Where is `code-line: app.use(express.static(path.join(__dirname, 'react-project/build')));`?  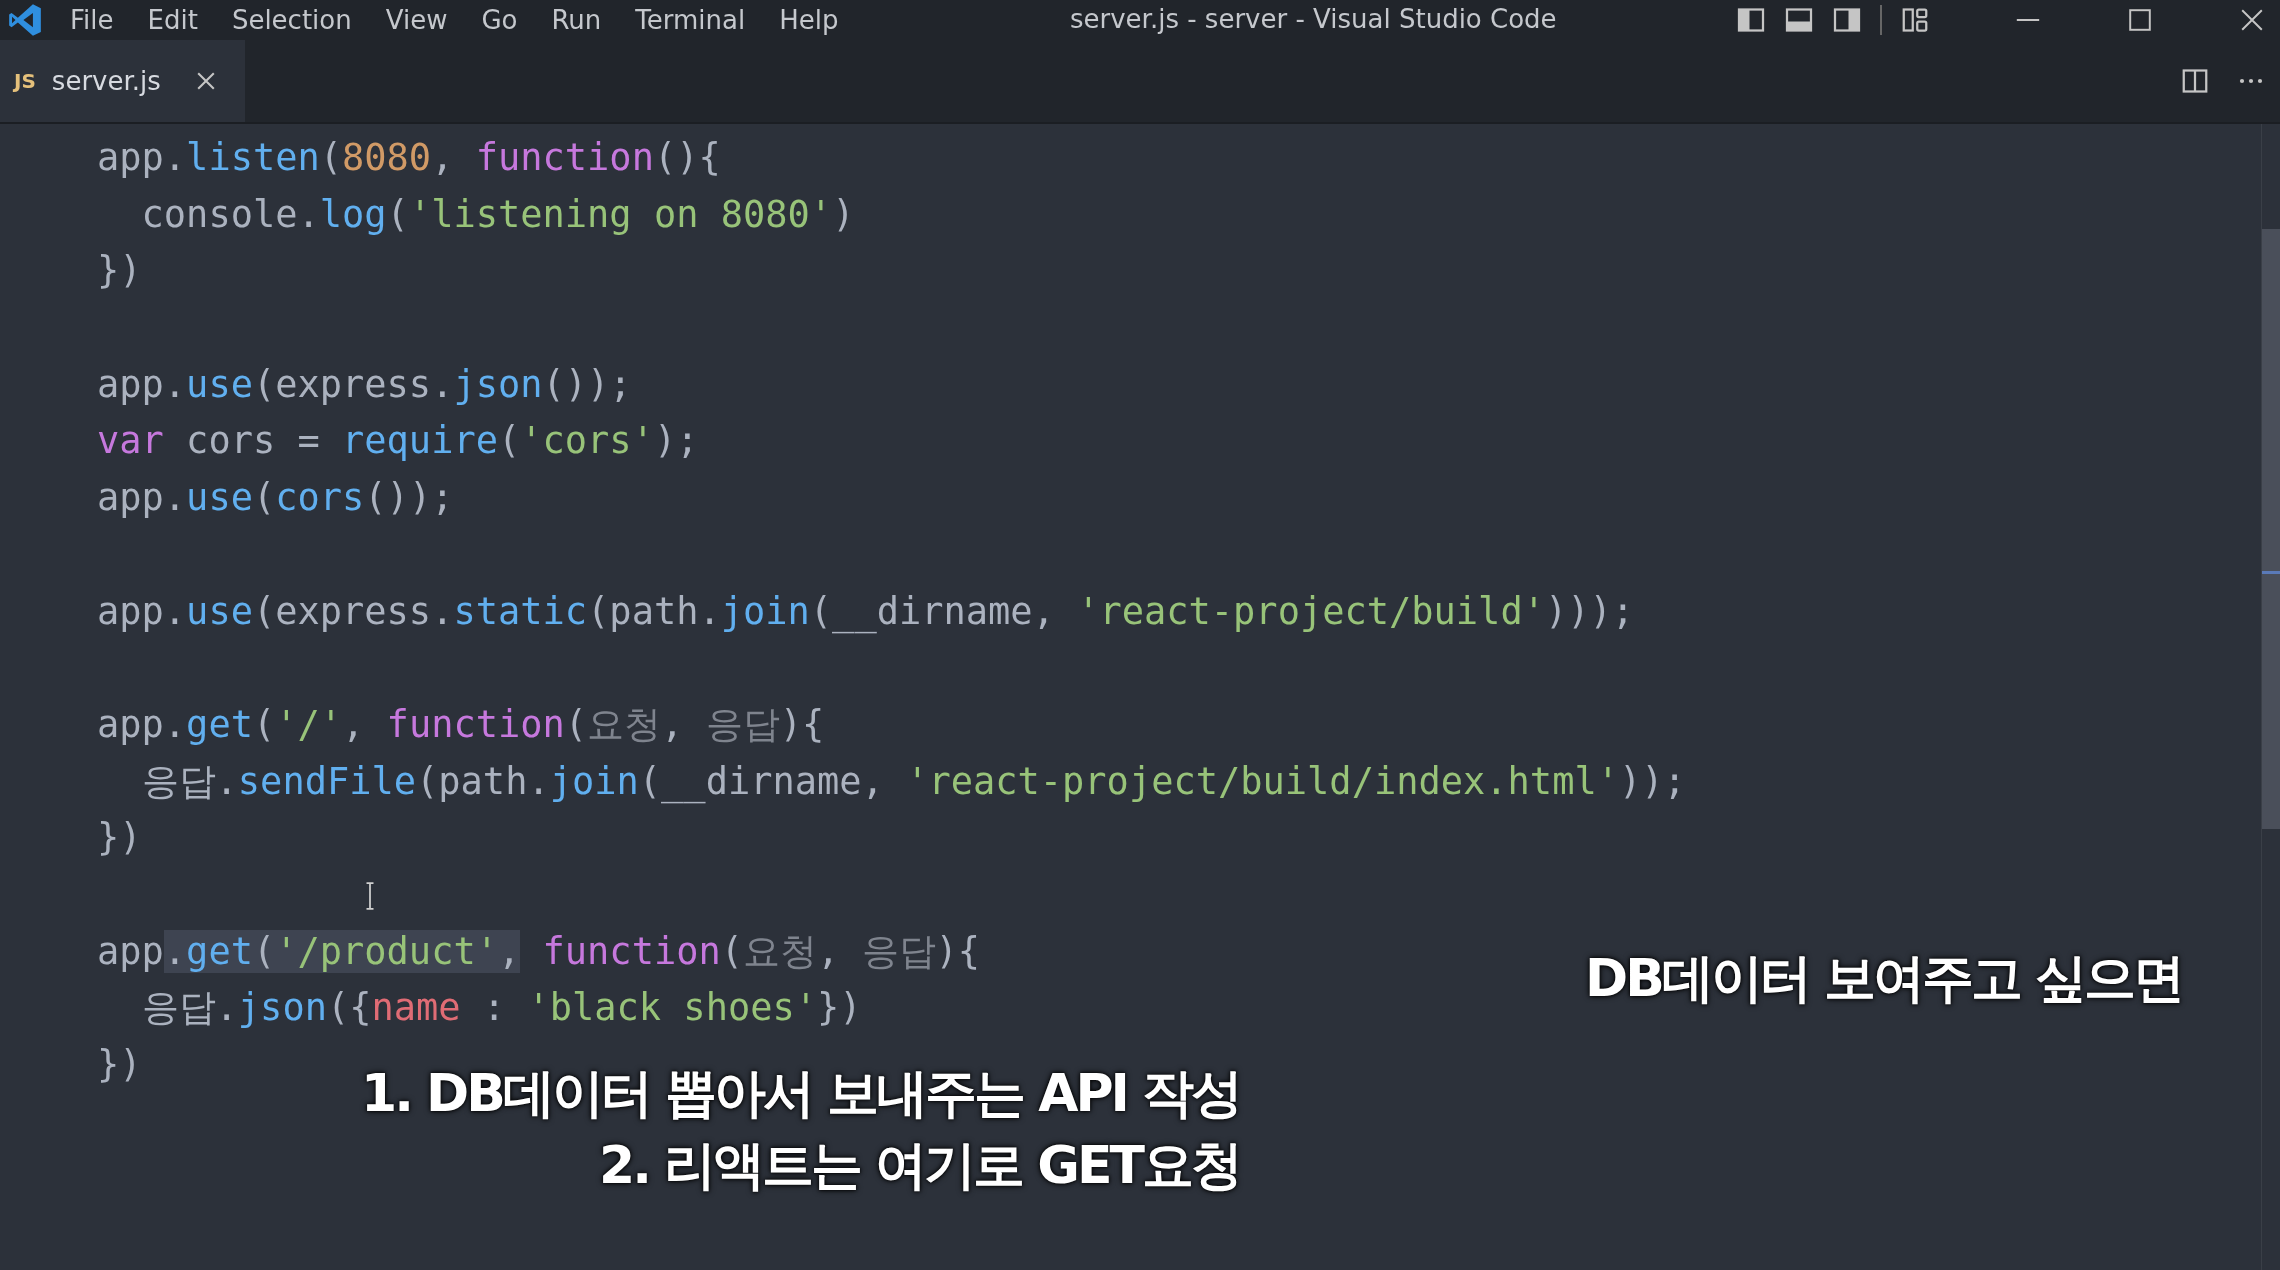
code-line: app.use(express.static(path.join(__dirname, 'react-project/build'))); is located at coordinates (866, 612).